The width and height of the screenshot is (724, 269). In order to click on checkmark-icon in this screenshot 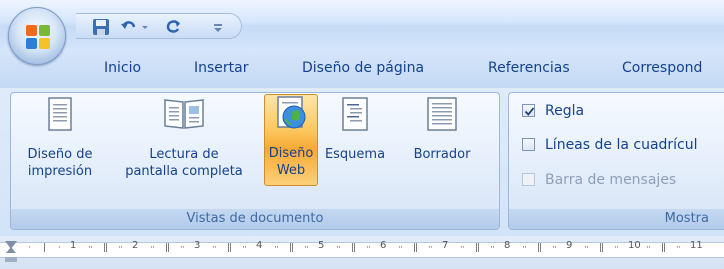, I will do `click(529, 111)`.